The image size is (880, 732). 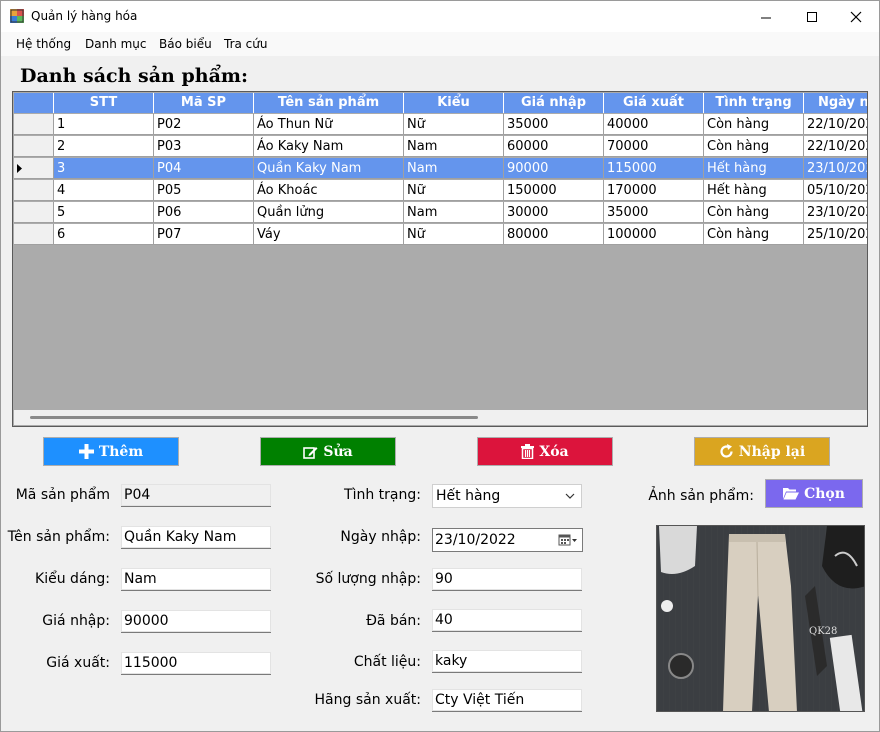 I want to click on column-header-stt: STT, so click(x=104, y=103).